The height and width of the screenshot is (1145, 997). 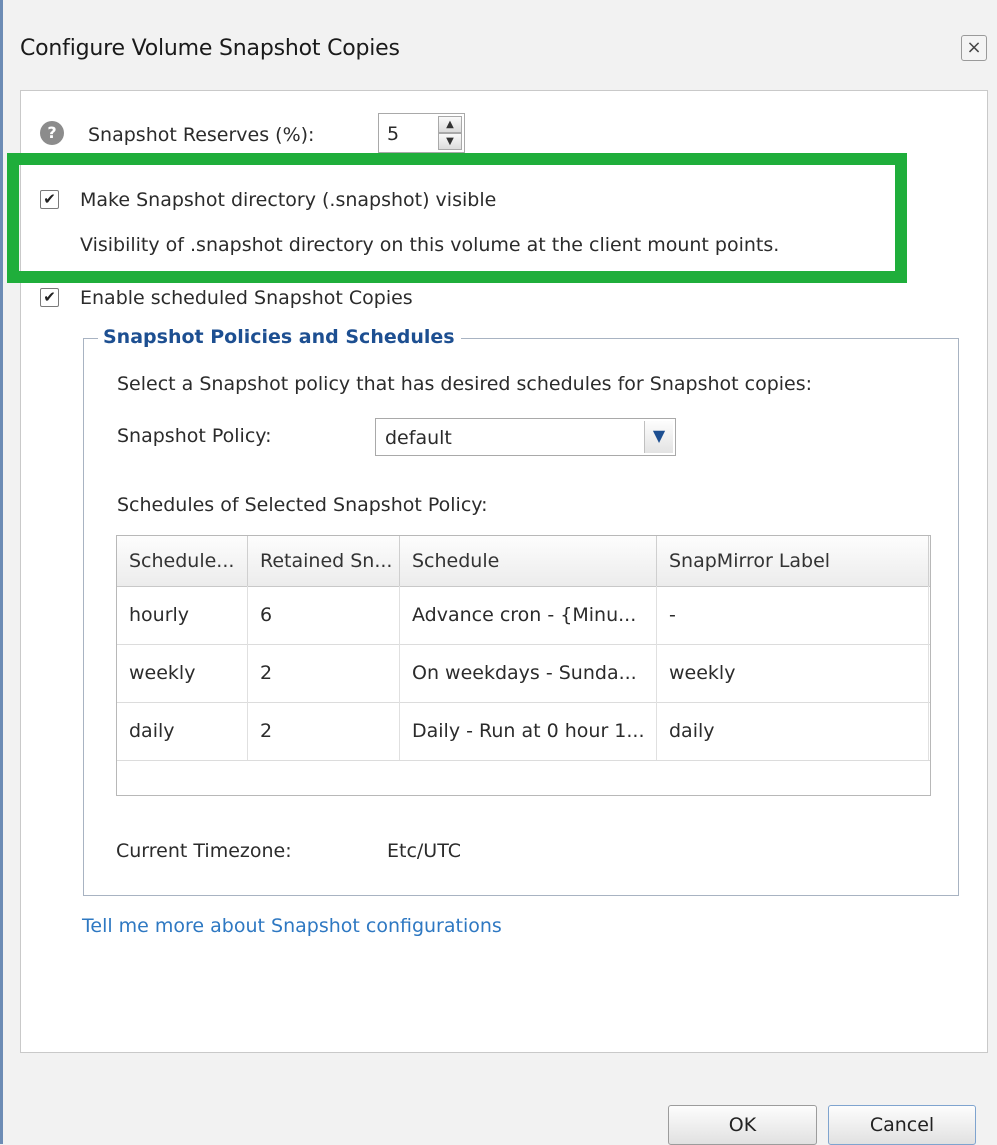 I want to click on snapshot-reserve-label: Snapshot Reserves (%):, so click(x=201, y=135).